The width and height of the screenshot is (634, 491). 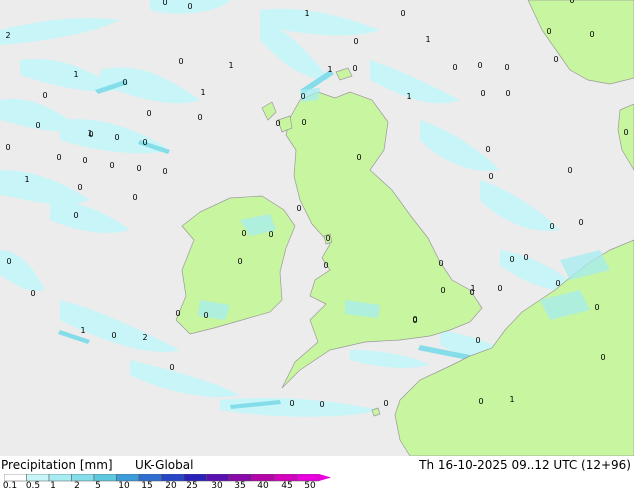 I want to click on orkney-island, so click(x=344, y=74).